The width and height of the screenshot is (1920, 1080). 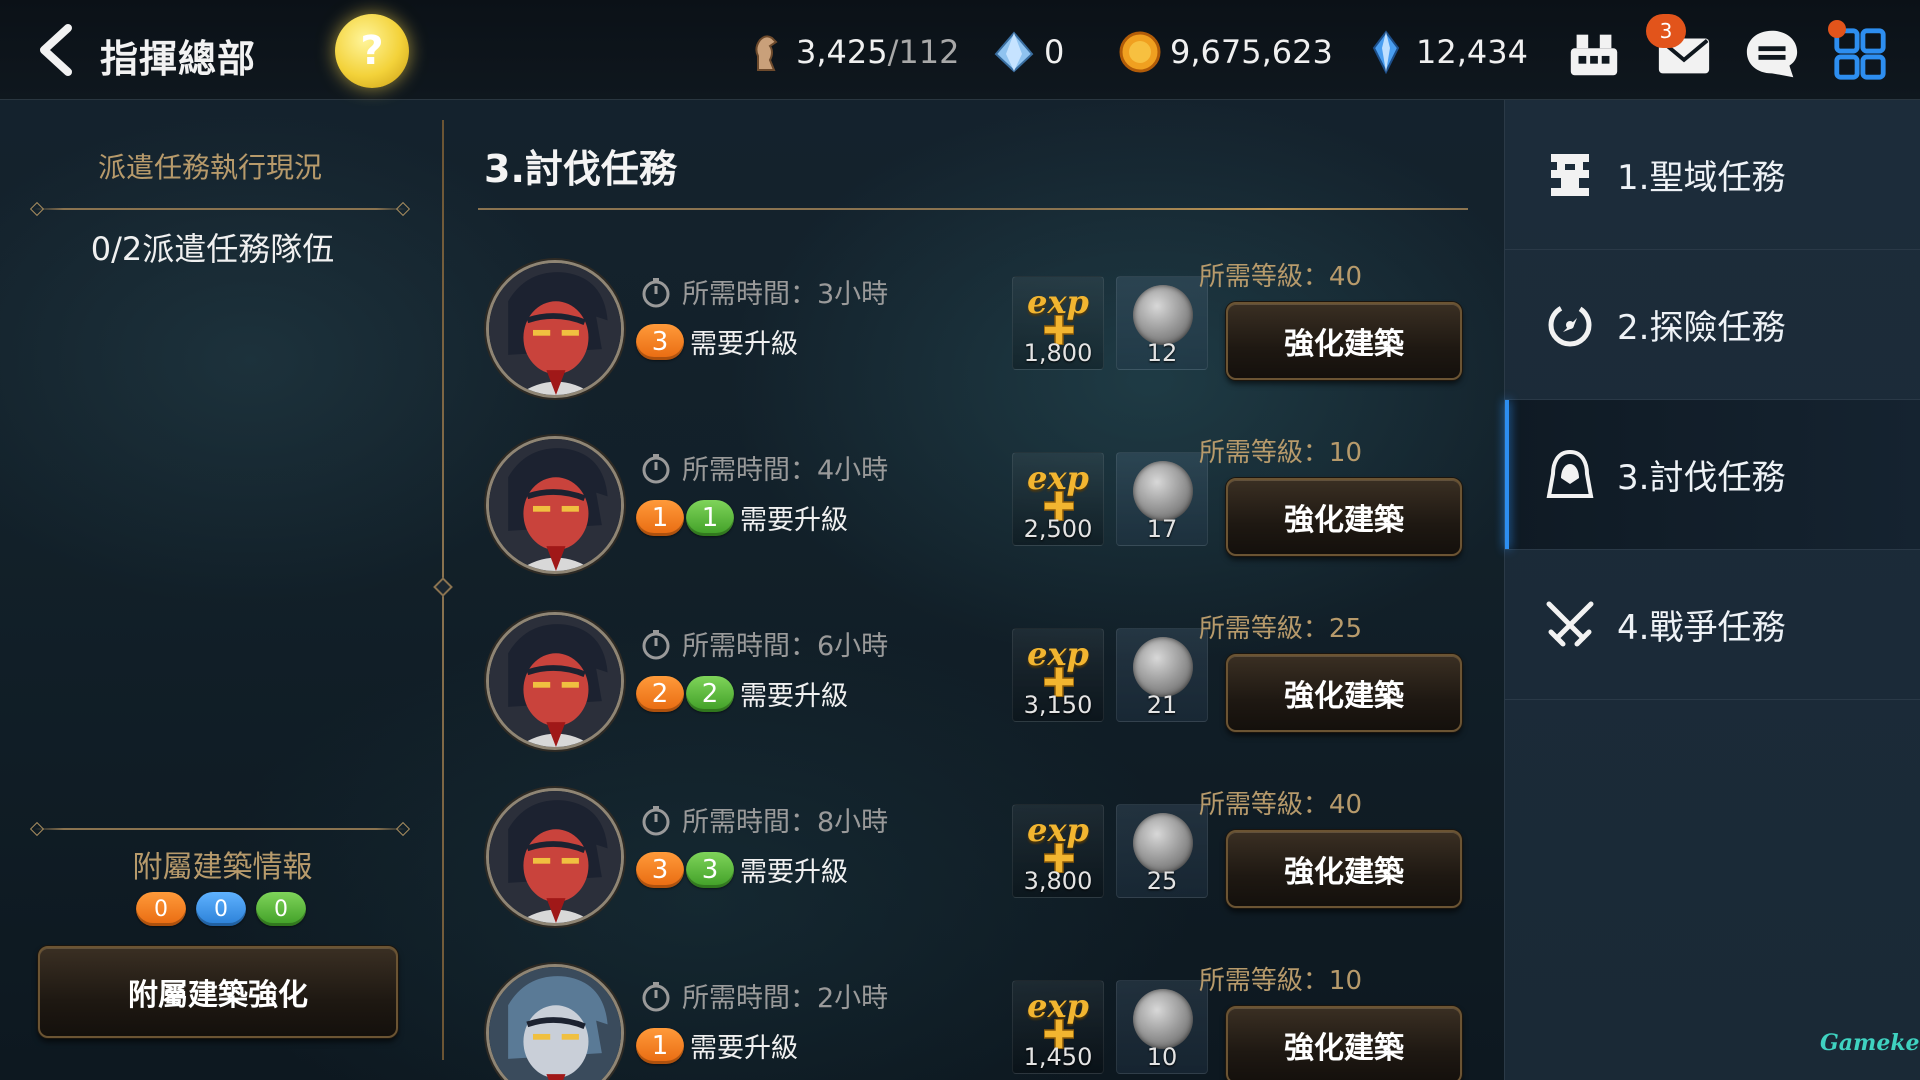 I want to click on gold-resource: 9,675,623, so click(x=1225, y=52).